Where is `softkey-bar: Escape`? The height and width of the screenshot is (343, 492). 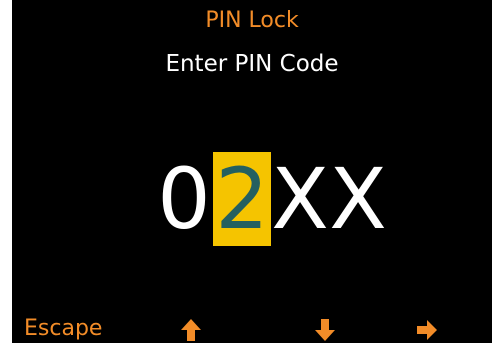 softkey-bar: Escape is located at coordinates (252, 328).